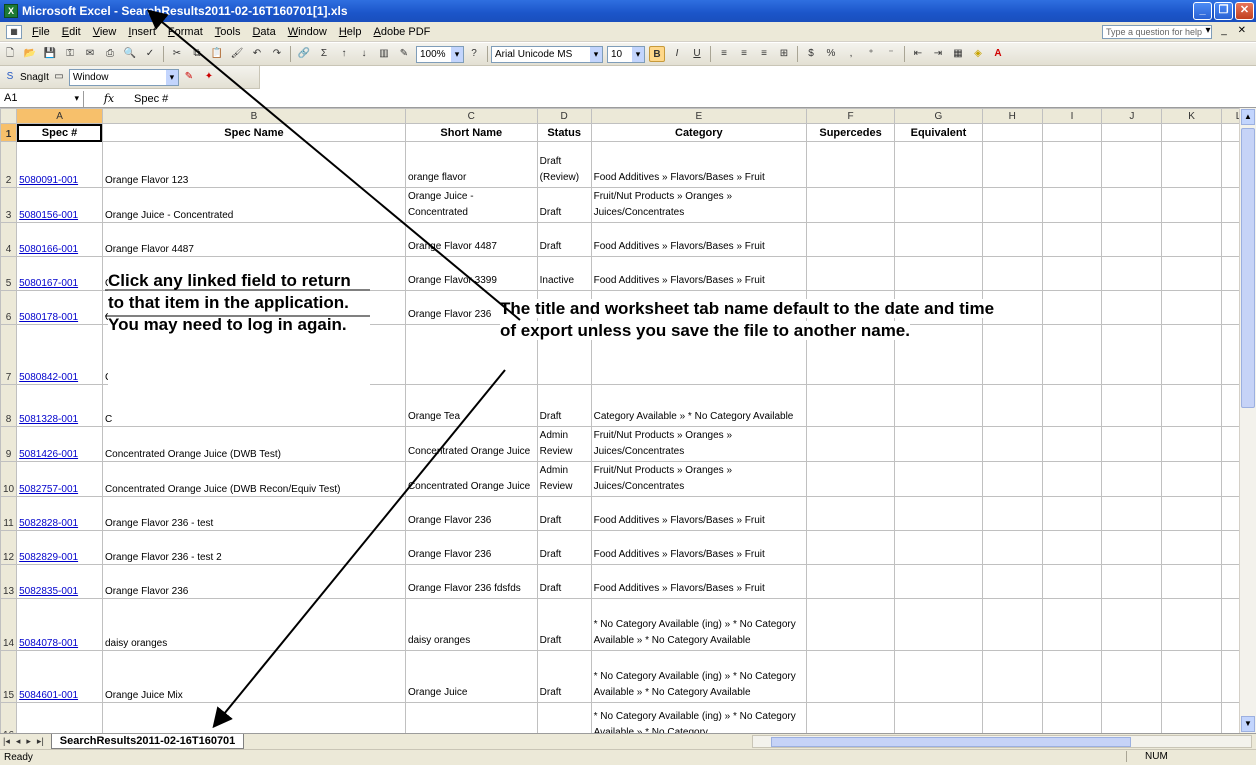 The image size is (1256, 765). What do you see at coordinates (471, 132) in the screenshot?
I see `header-short-name: Short Name` at bounding box center [471, 132].